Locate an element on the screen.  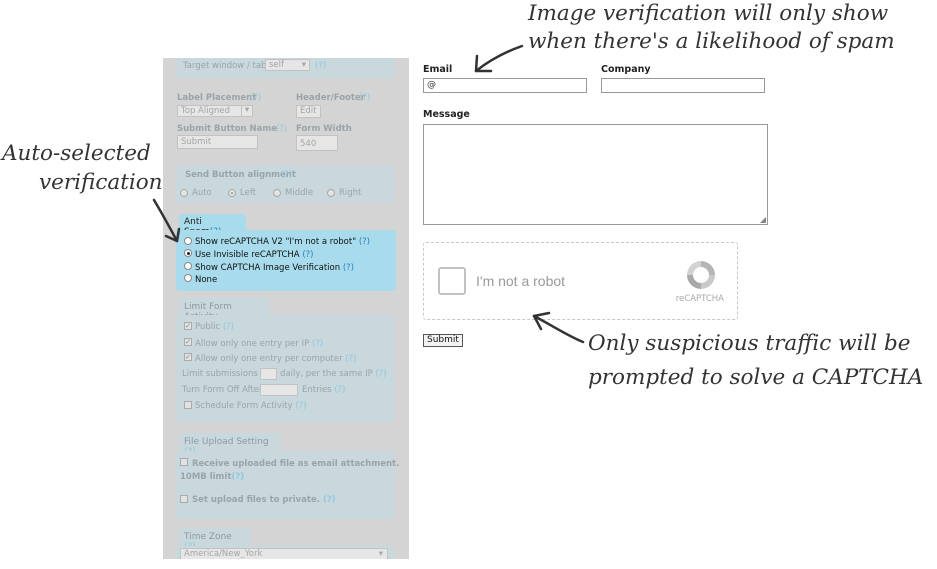
arrow-to-anti-spam-icon is located at coordinates (166, 220).